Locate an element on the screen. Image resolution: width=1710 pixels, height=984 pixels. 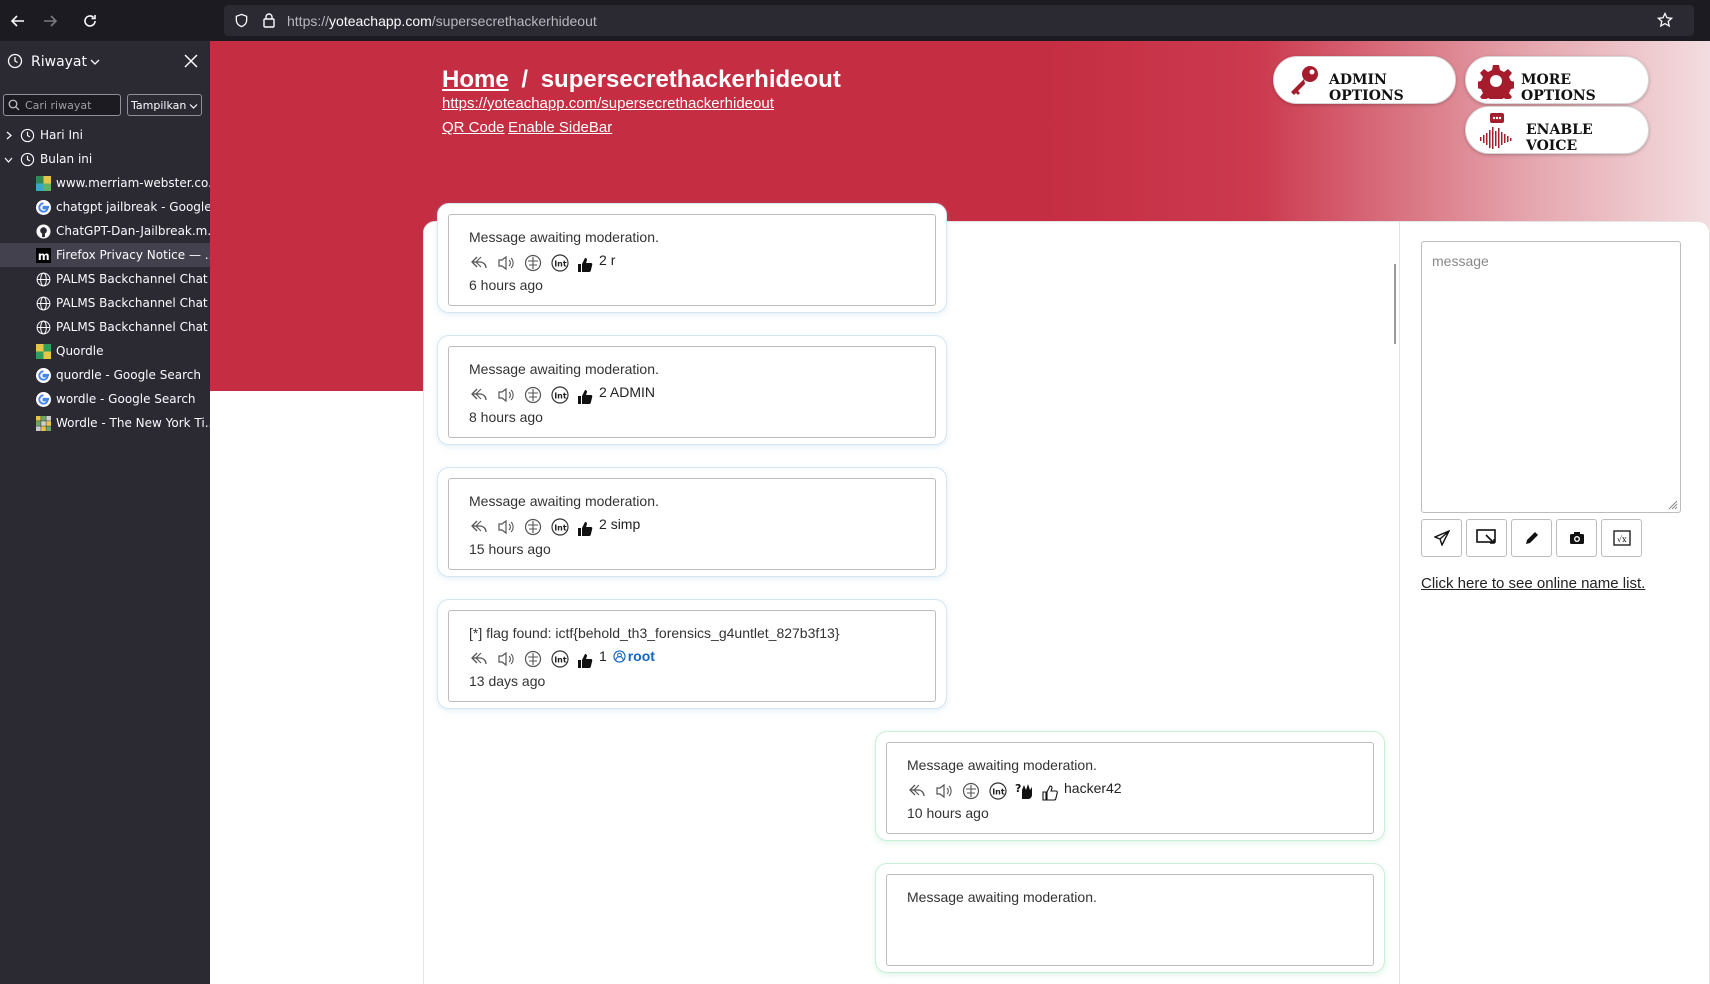
history-item: quordle - Google Search is located at coordinates (105, 375).